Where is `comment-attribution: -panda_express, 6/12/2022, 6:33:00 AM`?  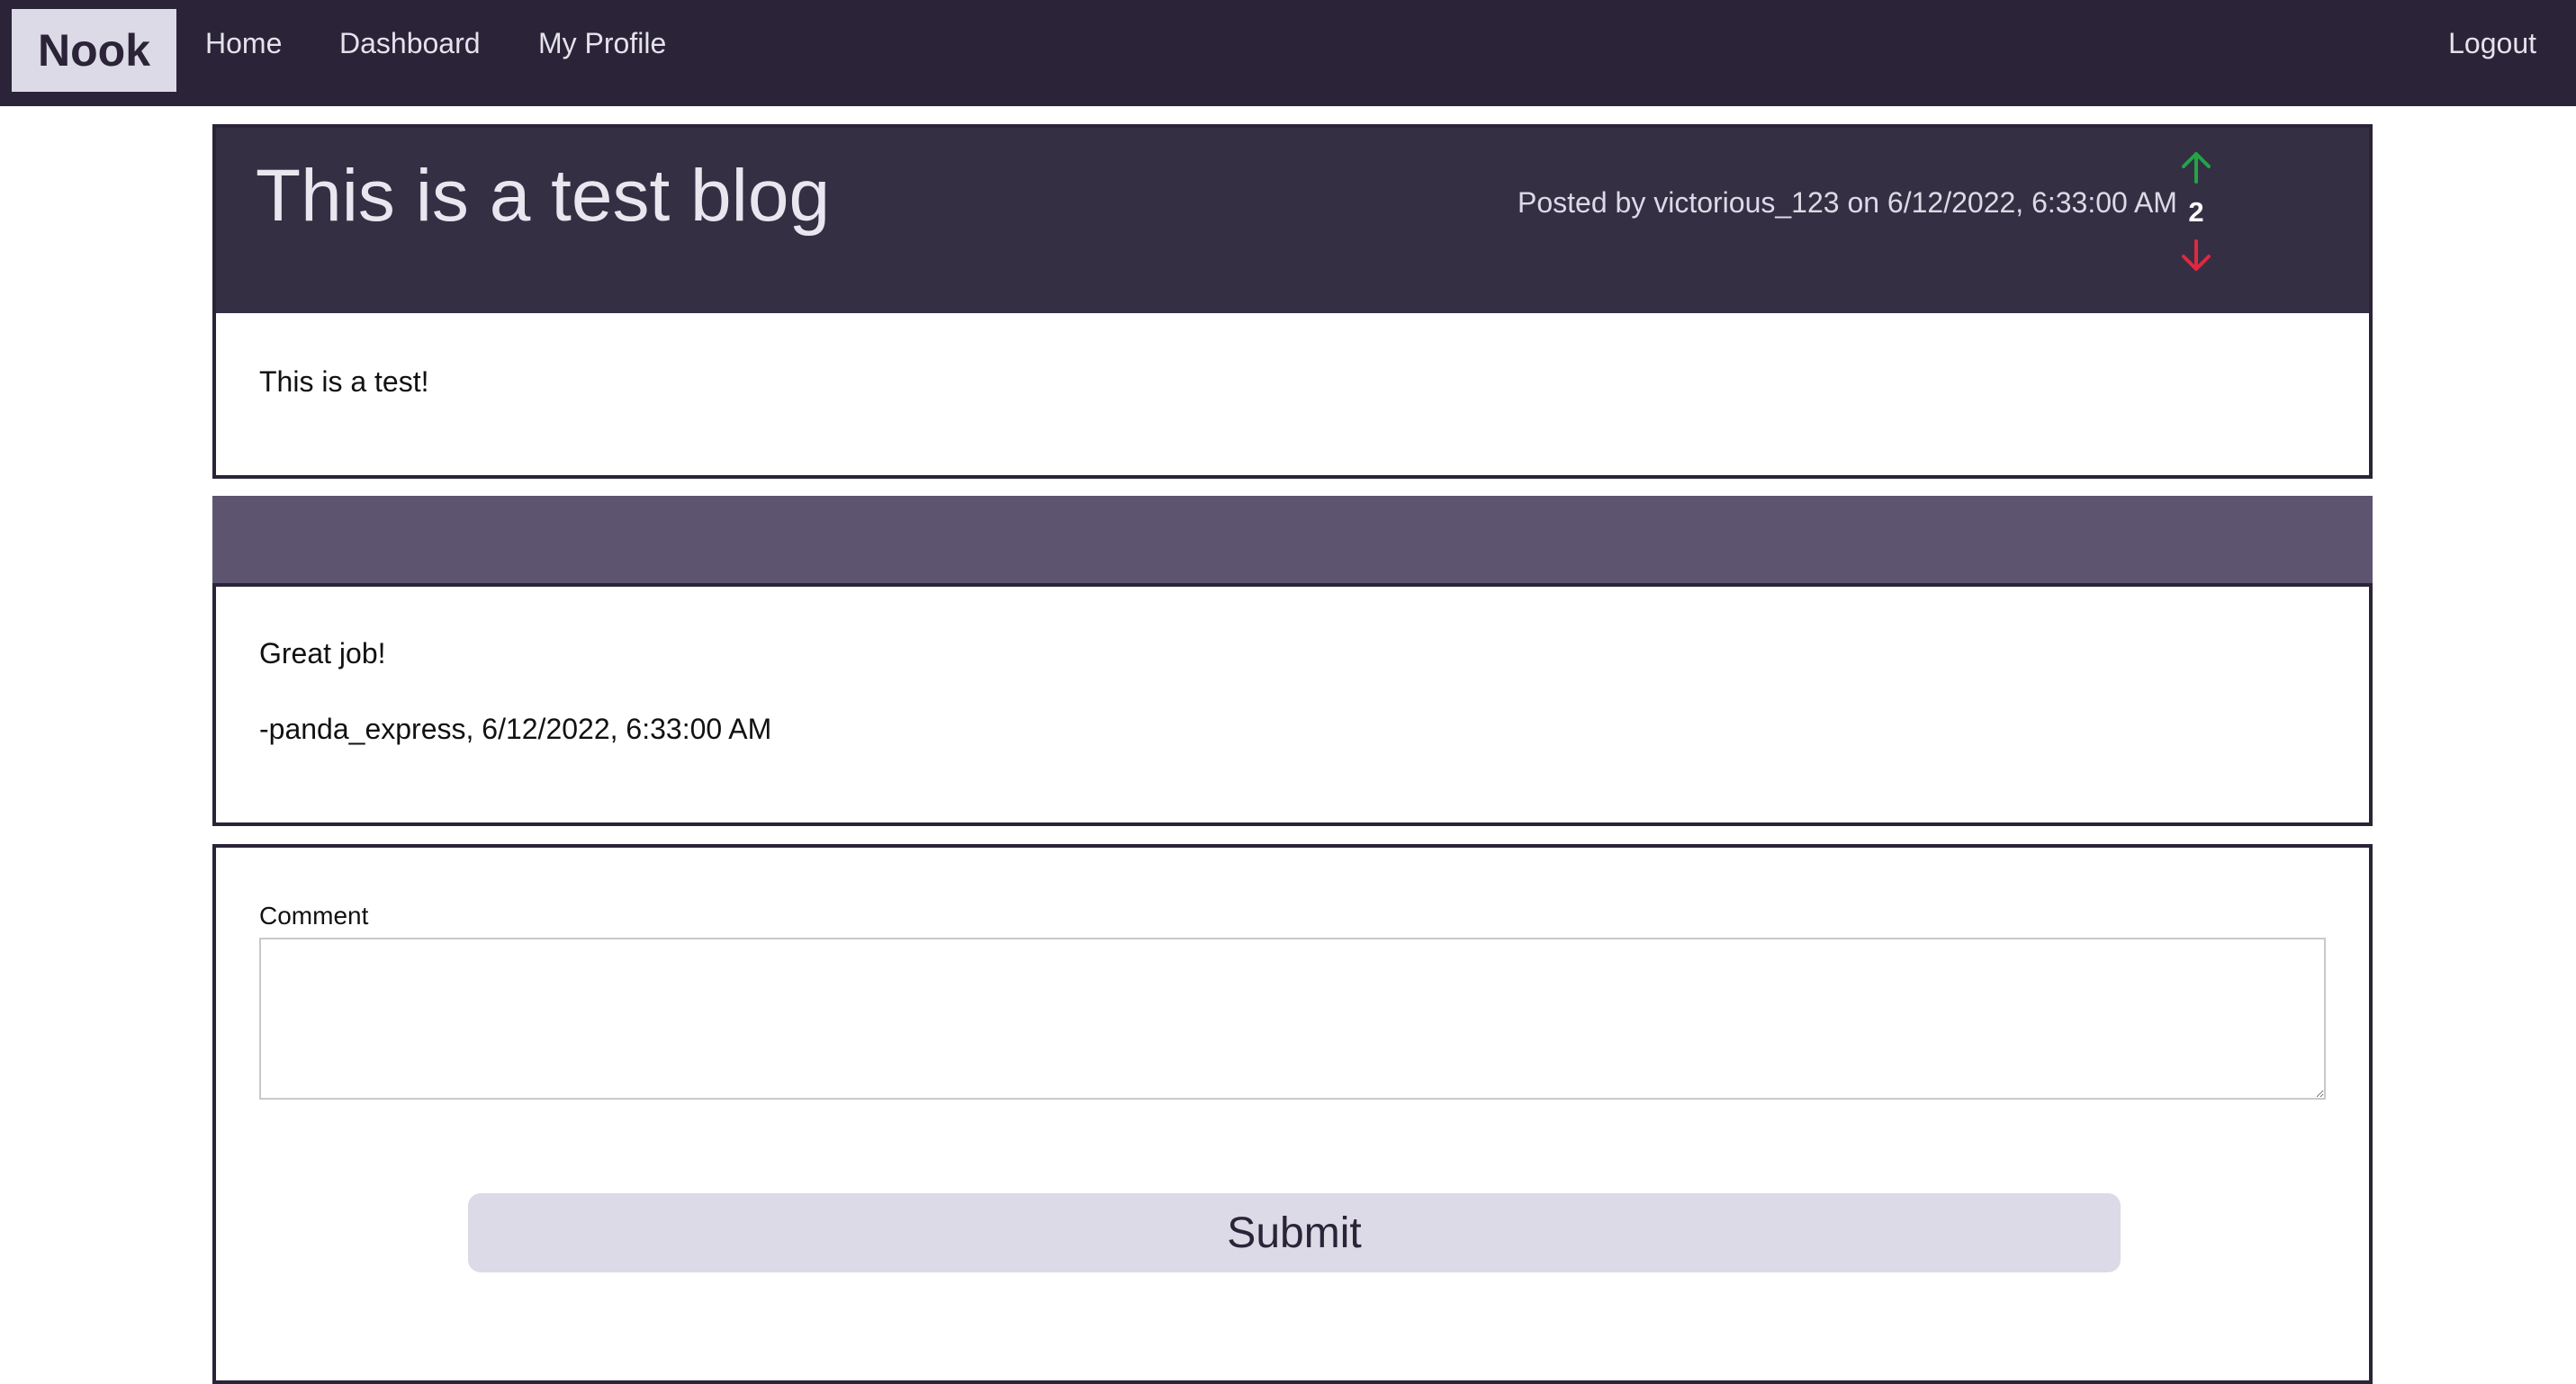 comment-attribution: -panda_express, 6/12/2022, 6:33:00 AM is located at coordinates (515, 729).